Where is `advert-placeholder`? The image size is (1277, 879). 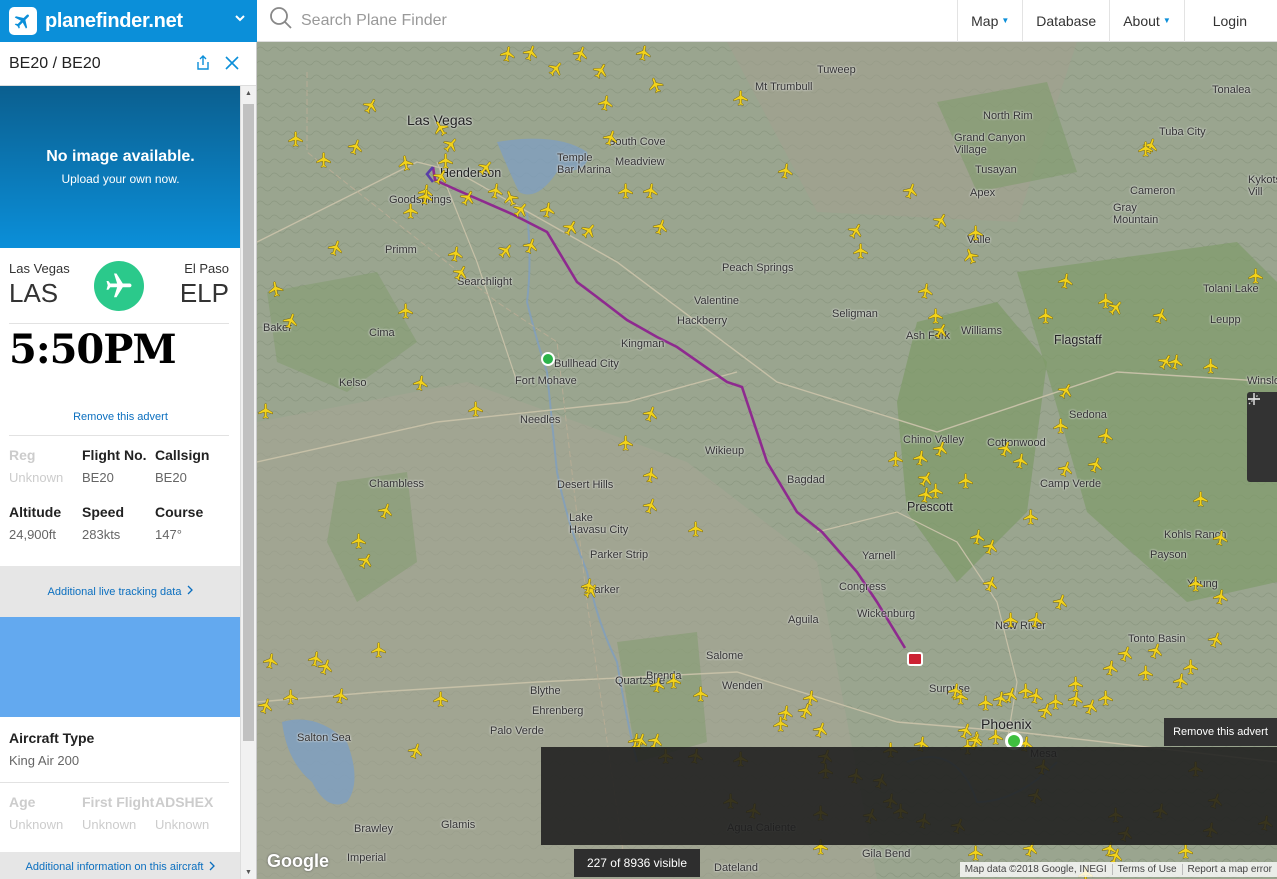 advert-placeholder is located at coordinates (120, 667).